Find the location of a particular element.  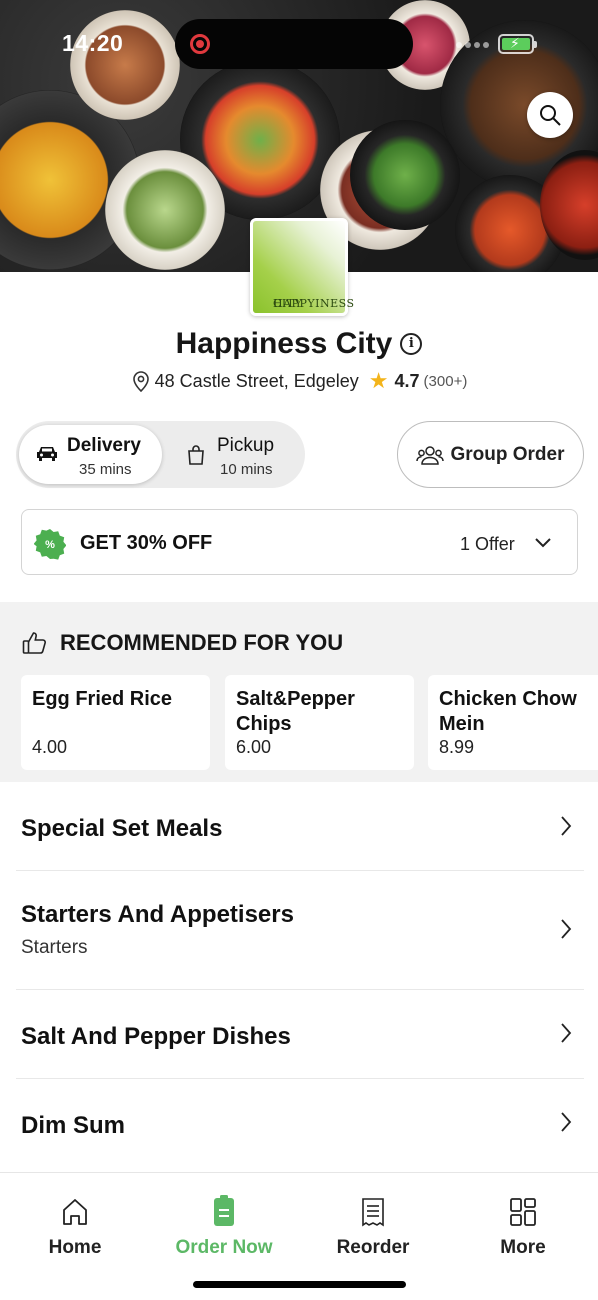

recommended-title: RECOMMENDED FOR YOU is located at coordinates (202, 642).